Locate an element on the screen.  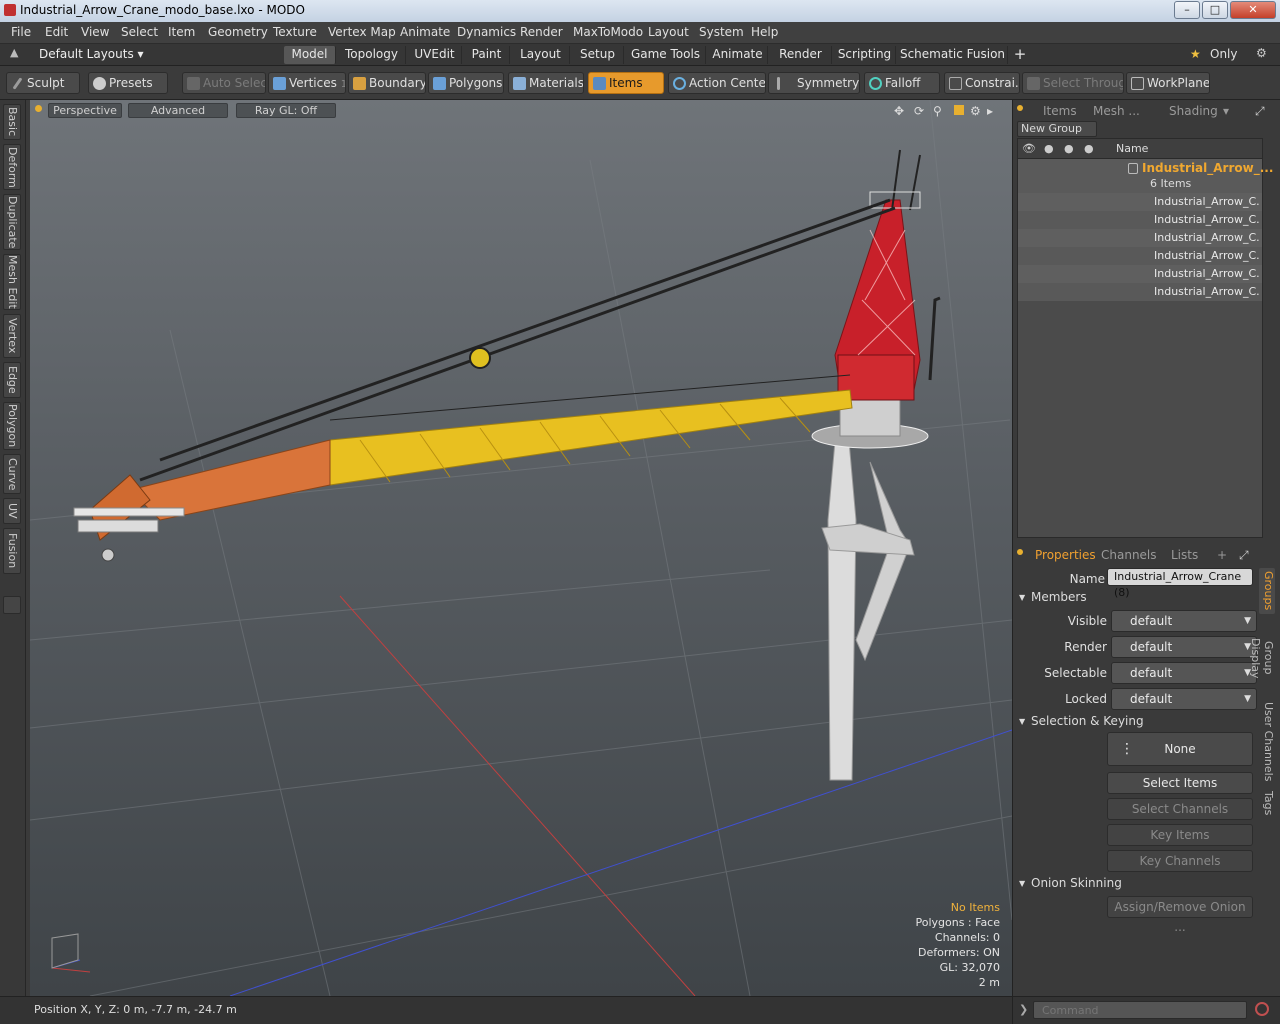
tab-polygon: Polygon is located at coordinates (12, 426).